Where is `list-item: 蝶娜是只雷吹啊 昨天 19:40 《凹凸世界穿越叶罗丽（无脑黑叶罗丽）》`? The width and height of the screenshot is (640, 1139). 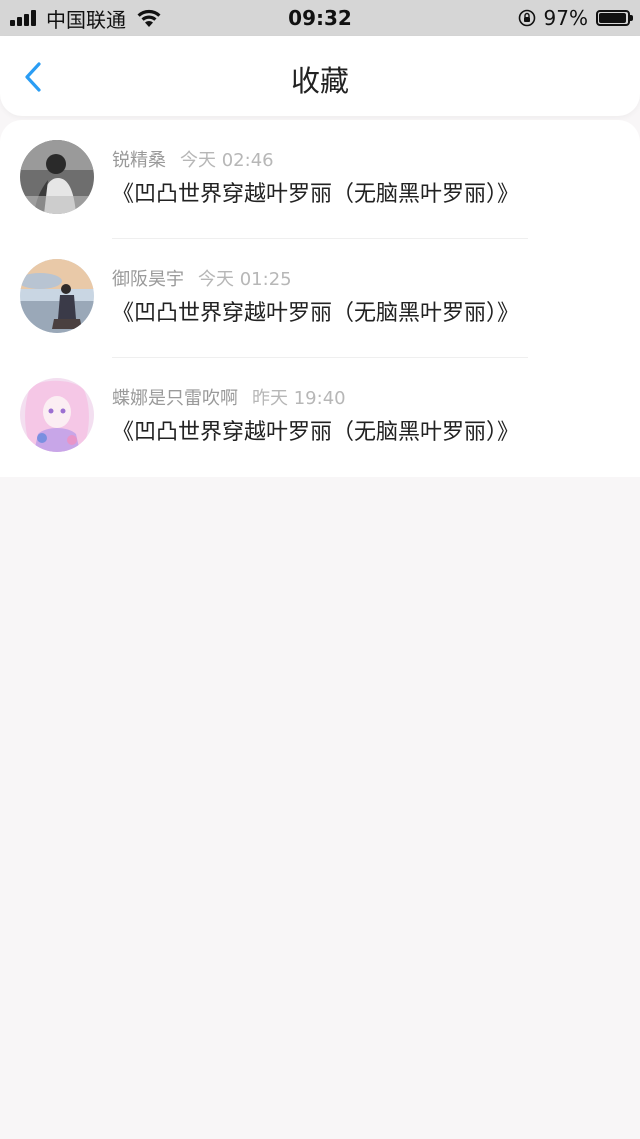
list-item: 蝶娜是只雷吹啊 昨天 19:40 《凹凸世界穿越叶罗丽（无脑黑叶罗丽）》 is located at coordinates (320, 417).